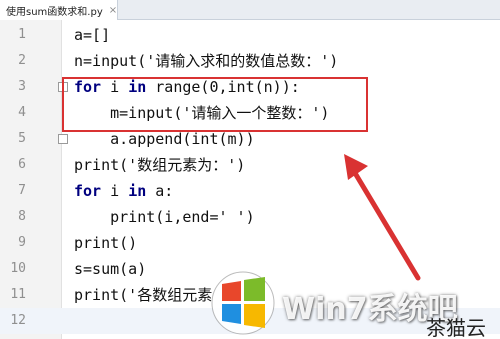 This screenshot has height=339, width=500. Describe the element at coordinates (206, 61) in the screenshot. I see `code-text: n=input('请输入求和的数值总数：')` at that location.